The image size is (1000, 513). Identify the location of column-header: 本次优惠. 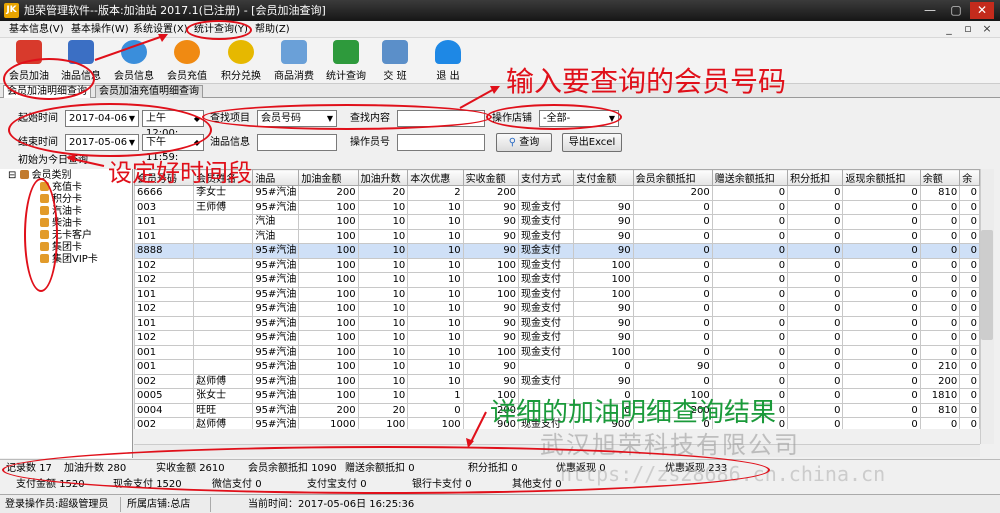
(435, 177).